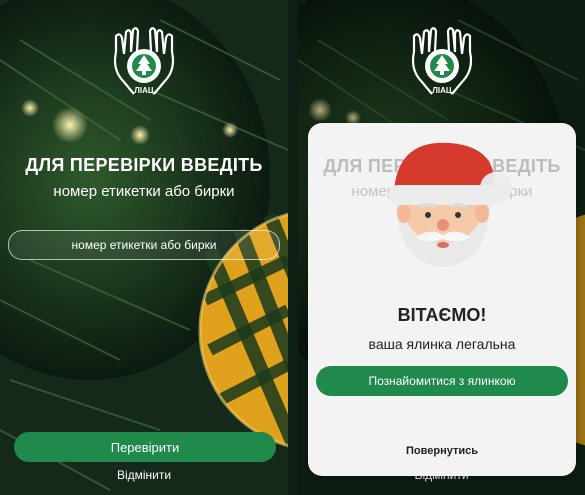 The width and height of the screenshot is (585, 495). Describe the element at coordinates (144, 165) in the screenshot. I see `page-title: ДЛЯ ПЕРЕВІРКИ ВВЕДІТЬ` at that location.